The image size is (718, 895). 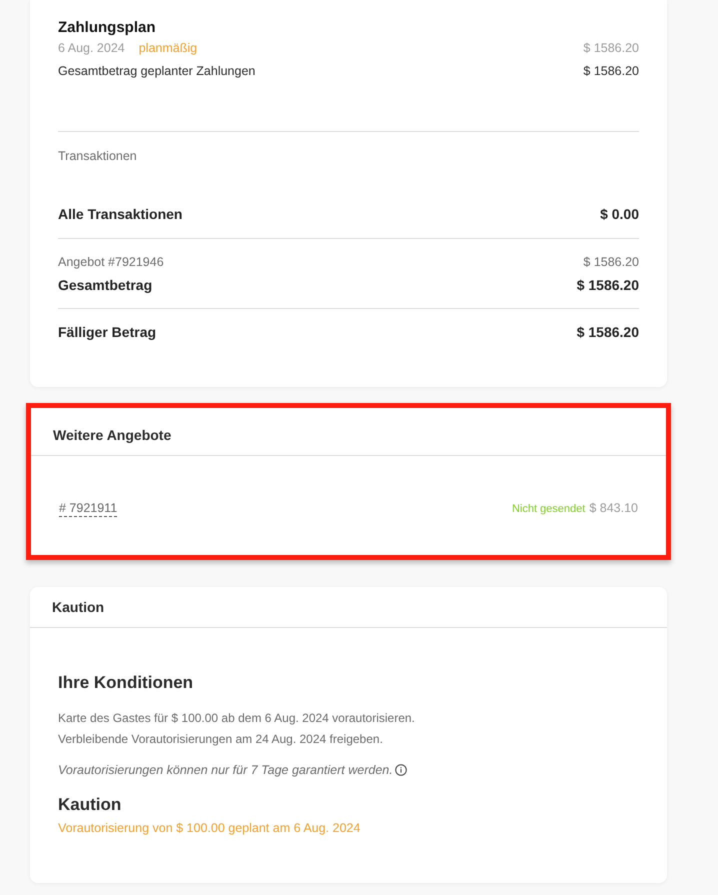 What do you see at coordinates (611, 262) in the screenshot?
I see `offer-amount: $ 1586.20` at bounding box center [611, 262].